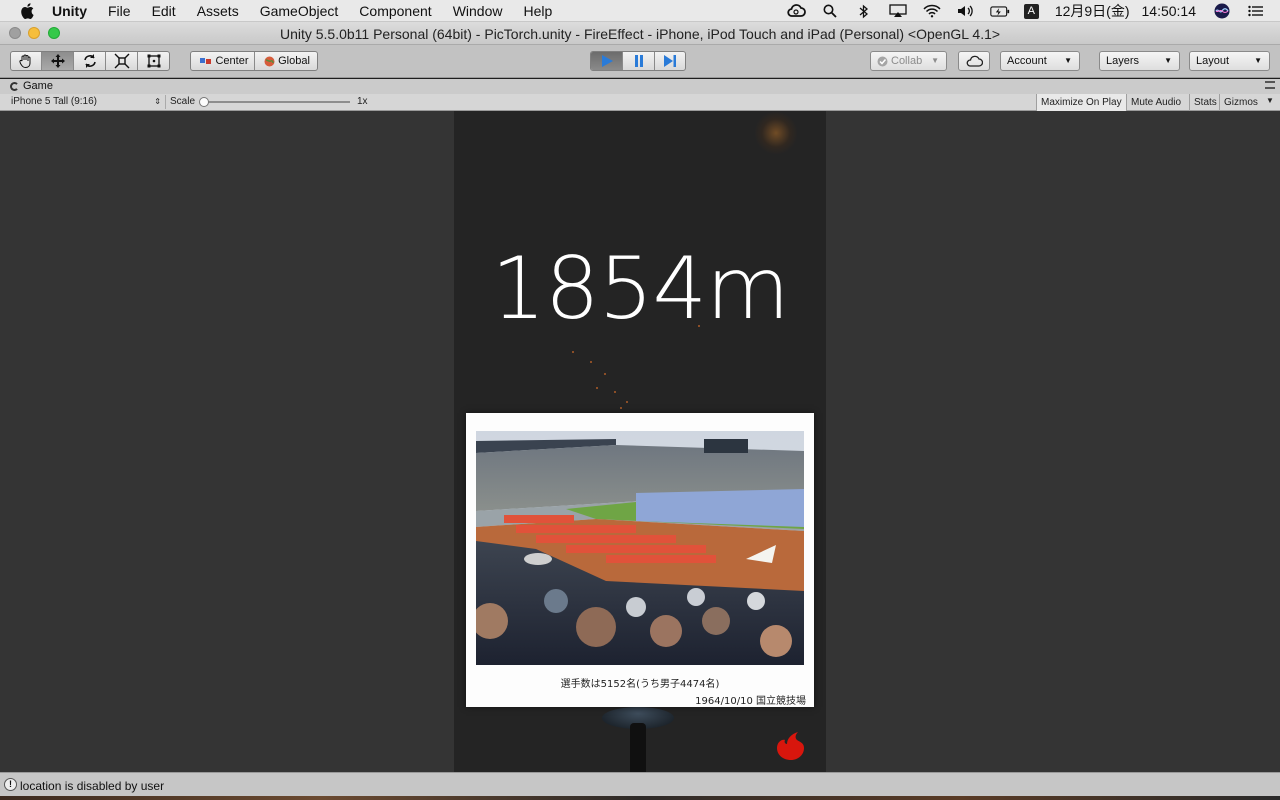 The height and width of the screenshot is (800, 1280). I want to click on scale-label: Scale, so click(183, 101).